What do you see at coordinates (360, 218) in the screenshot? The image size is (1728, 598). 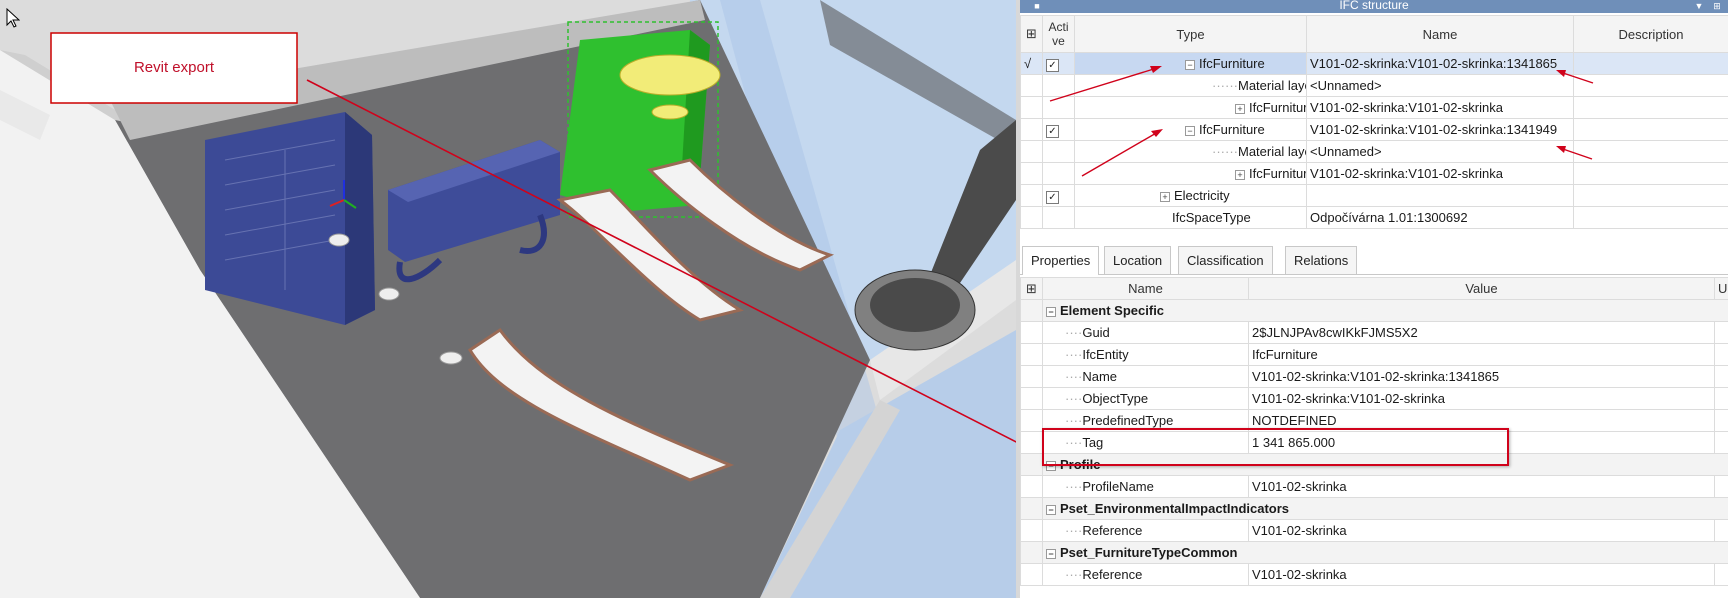 I see `tall-cabinet-side` at bounding box center [360, 218].